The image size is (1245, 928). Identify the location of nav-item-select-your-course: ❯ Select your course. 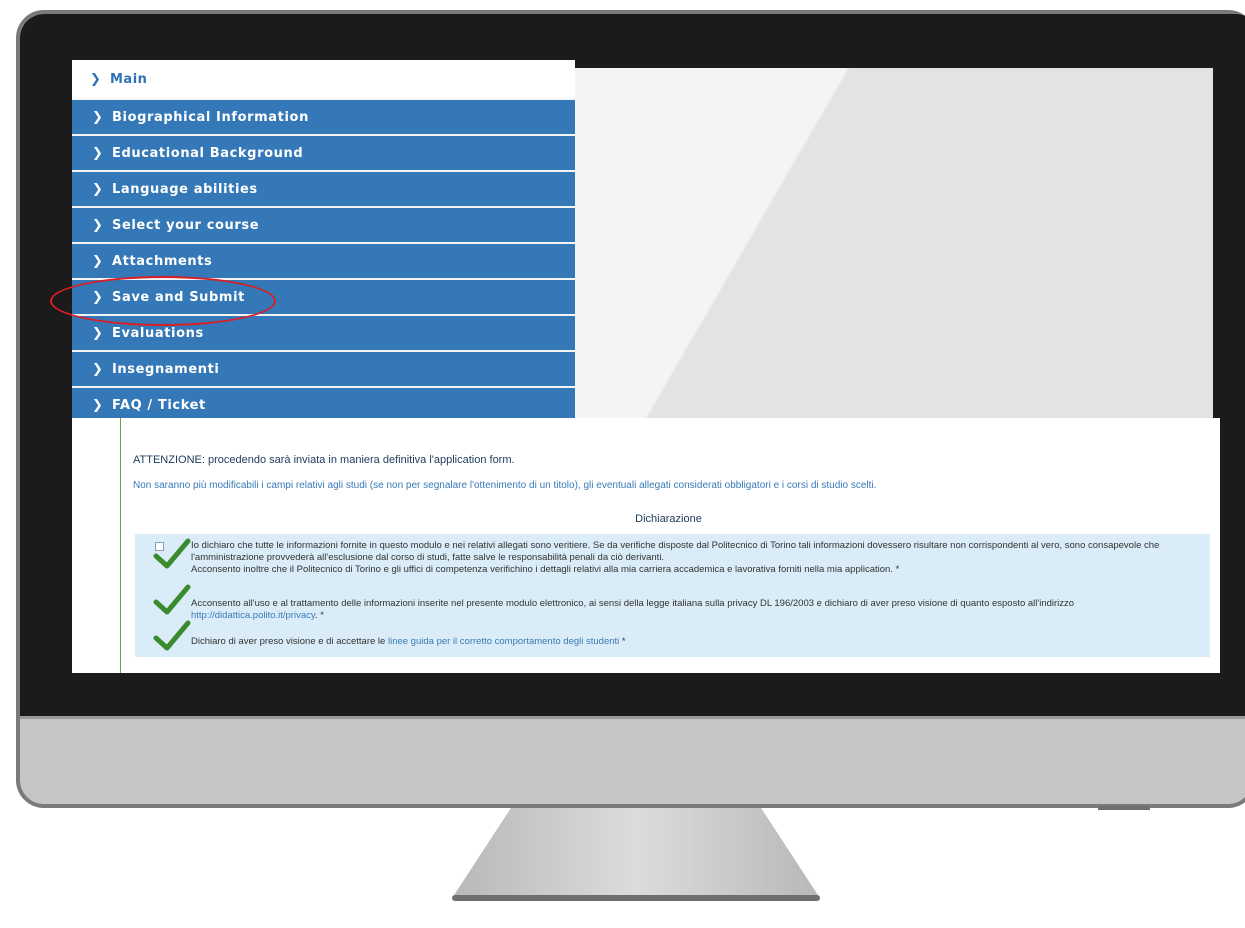
(323, 225).